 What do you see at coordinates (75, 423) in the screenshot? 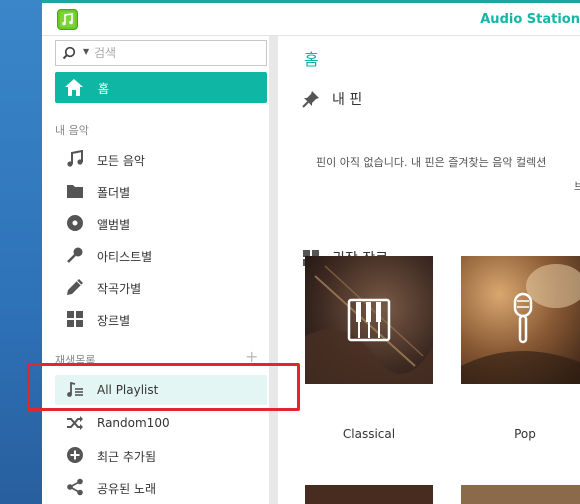
I see `shuffle-icon` at bounding box center [75, 423].